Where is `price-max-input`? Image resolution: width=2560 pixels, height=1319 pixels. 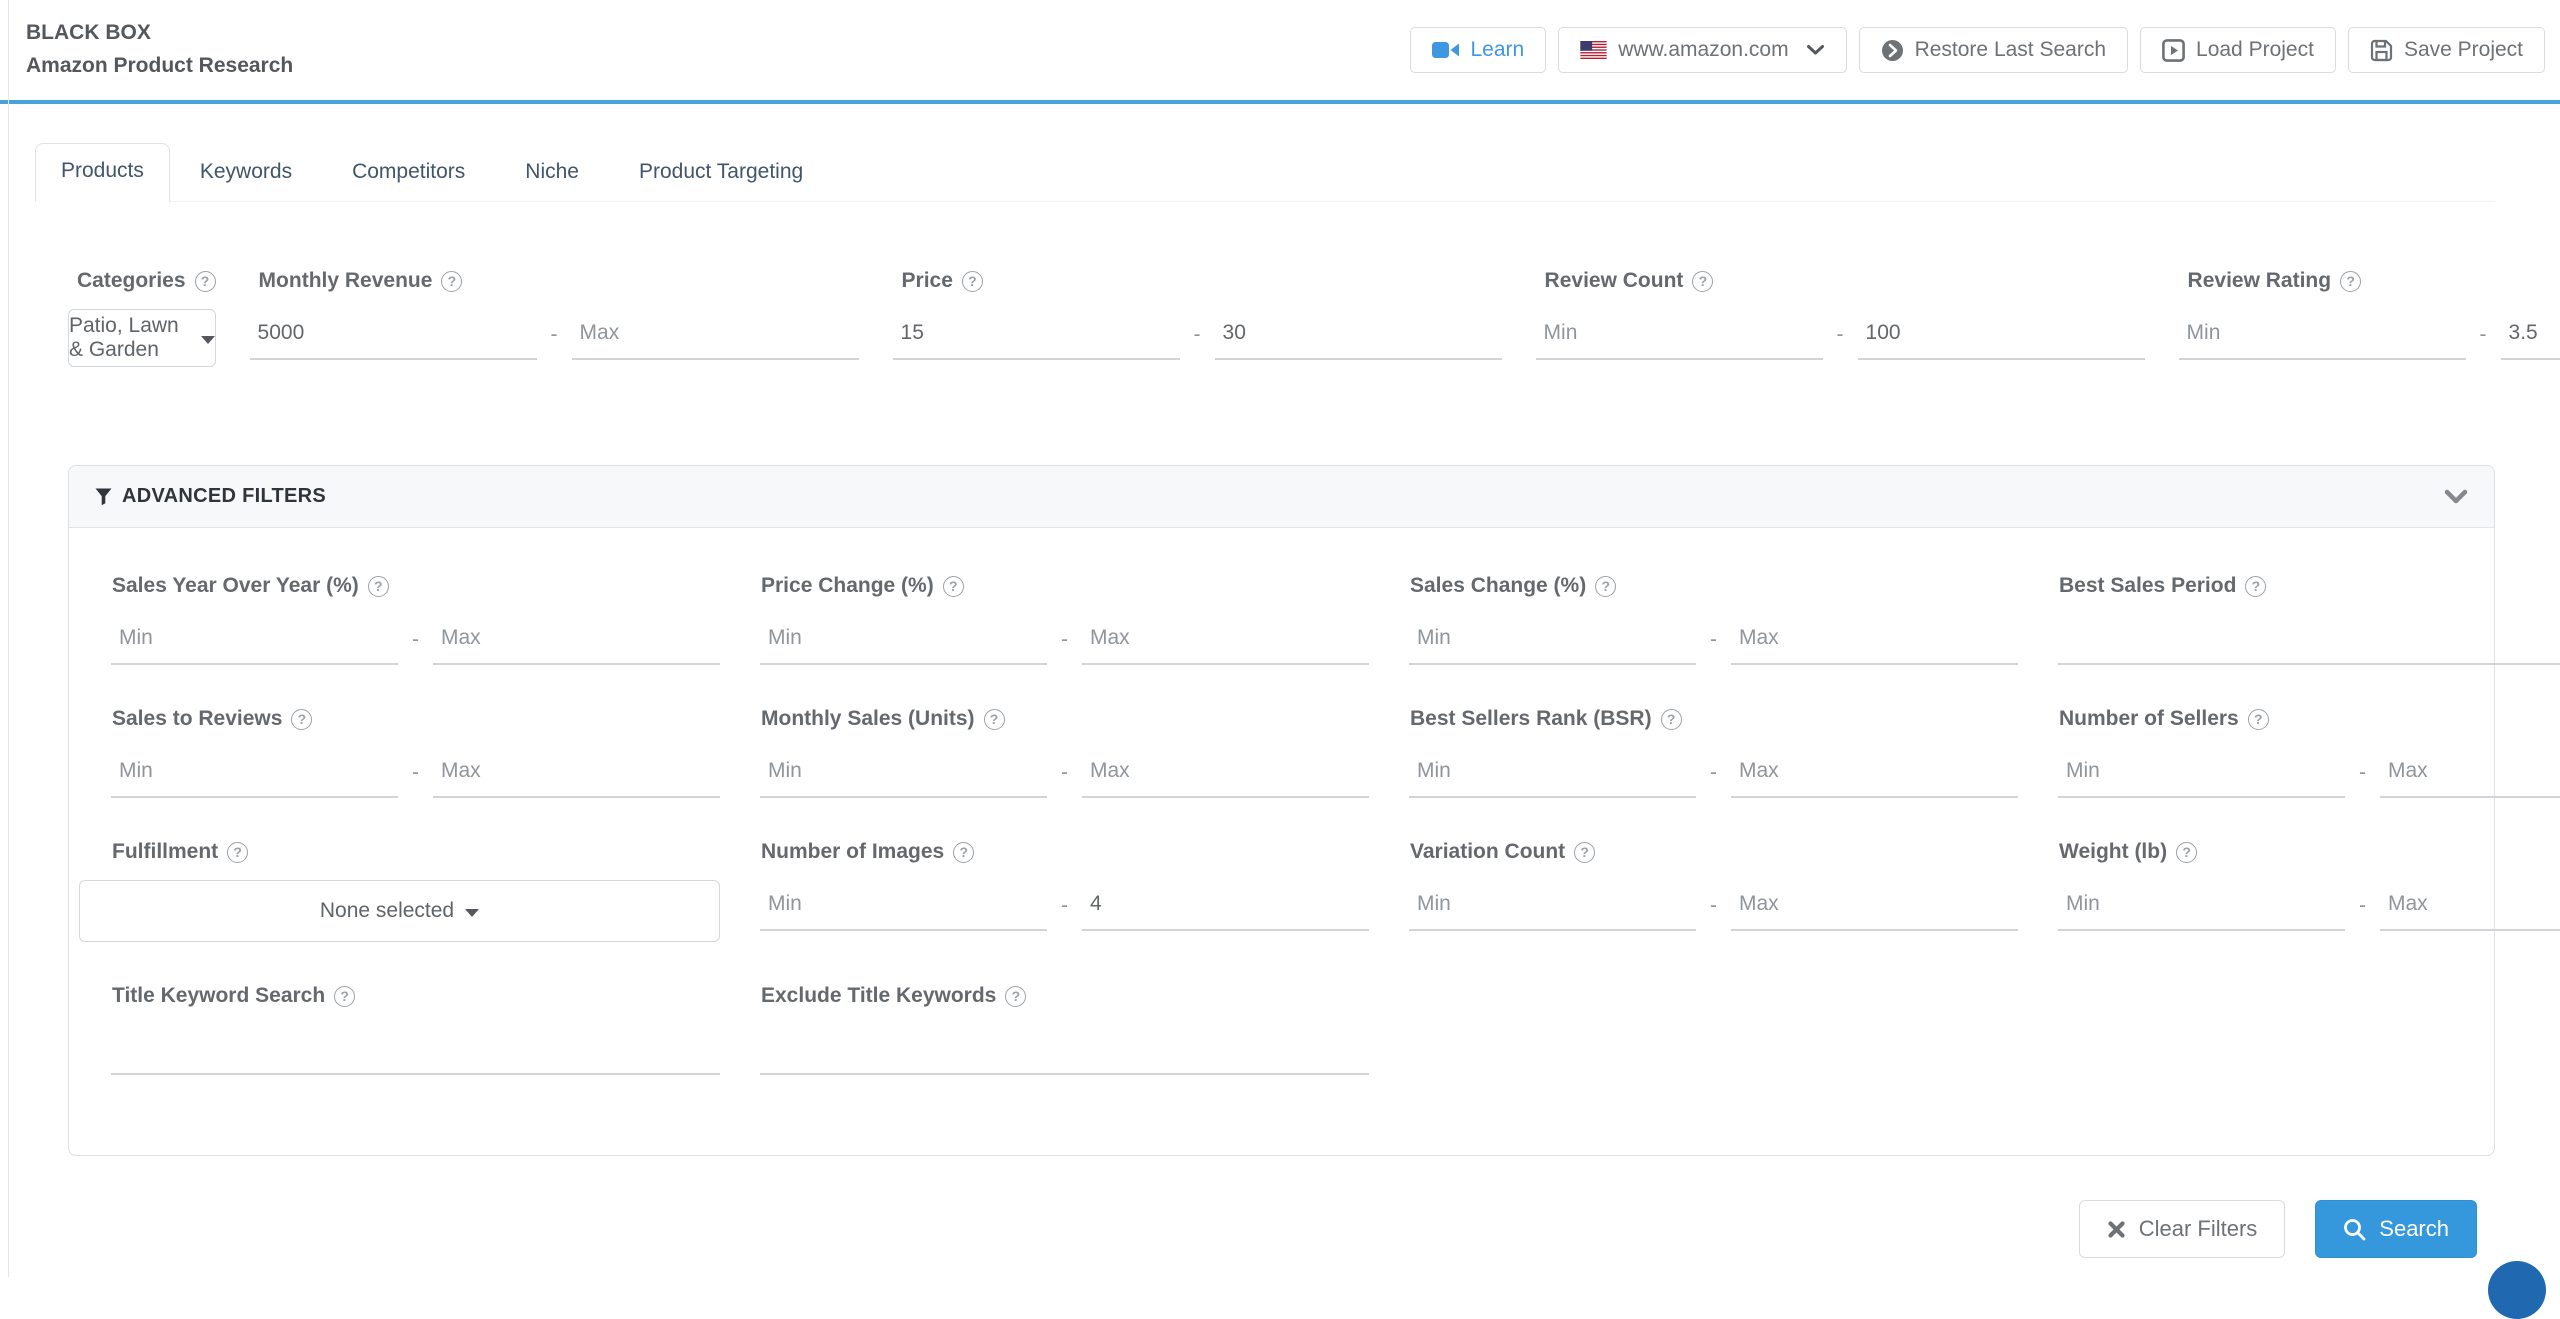
price-max-input is located at coordinates (1358, 334).